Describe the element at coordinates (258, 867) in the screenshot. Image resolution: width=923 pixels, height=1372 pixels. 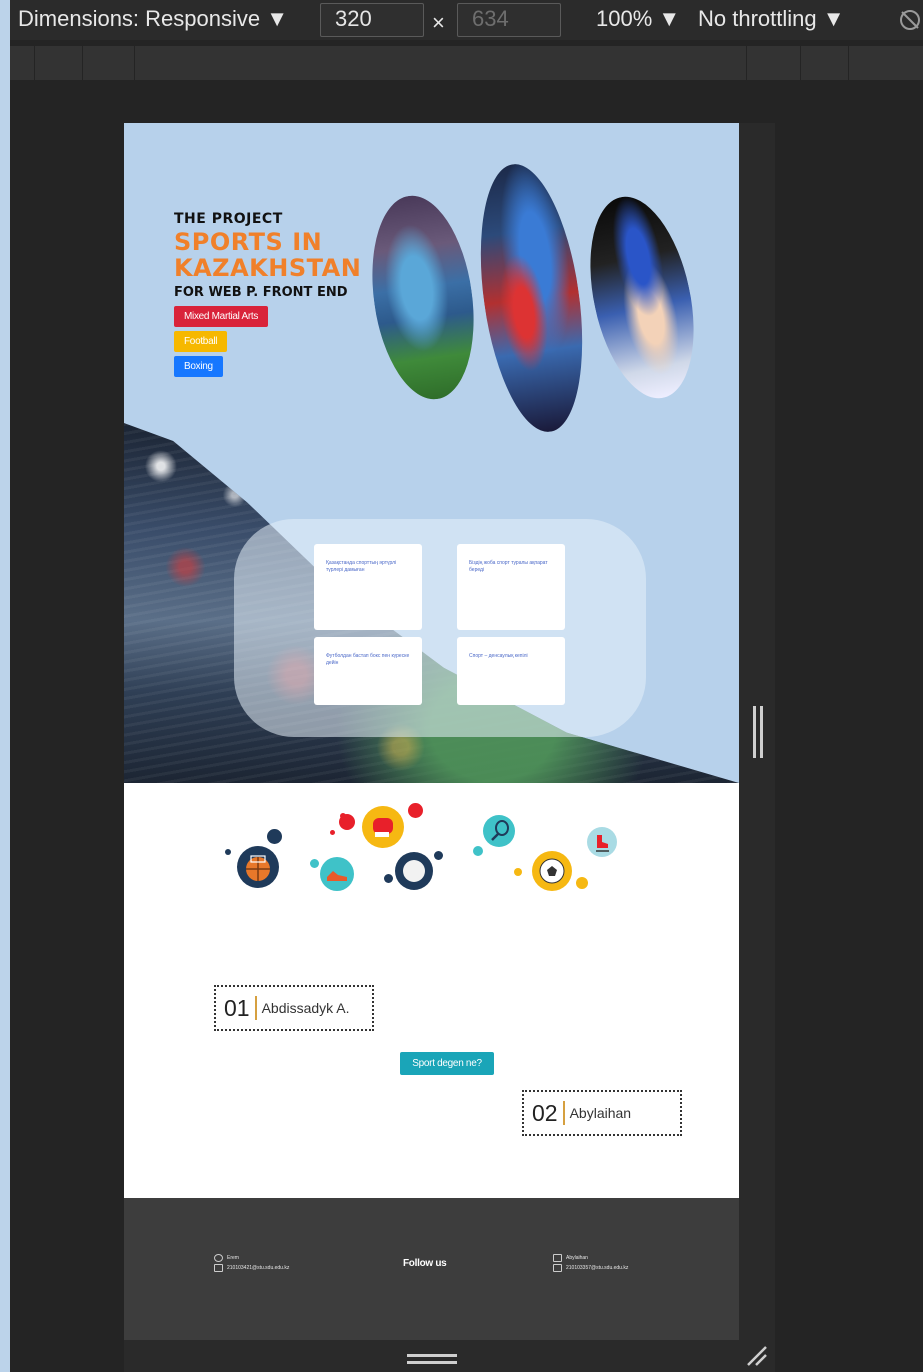
I see `basketball-icon` at that location.